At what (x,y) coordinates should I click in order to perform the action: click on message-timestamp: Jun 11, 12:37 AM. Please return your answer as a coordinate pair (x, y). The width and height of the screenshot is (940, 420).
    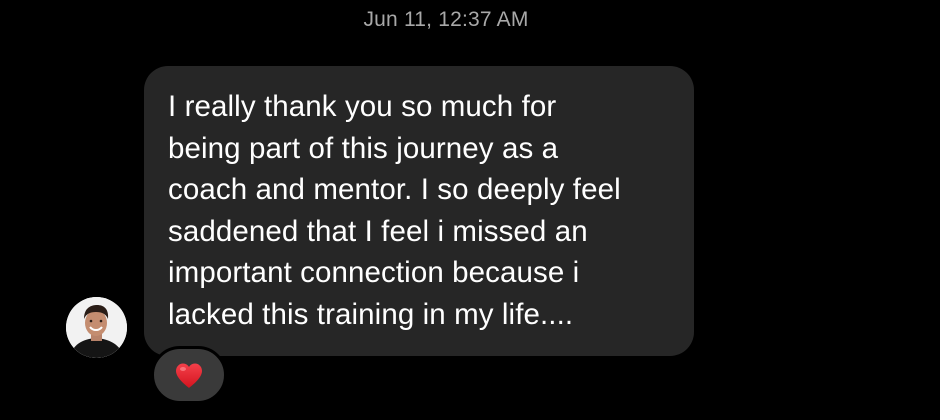
    Looking at the image, I should click on (446, 19).